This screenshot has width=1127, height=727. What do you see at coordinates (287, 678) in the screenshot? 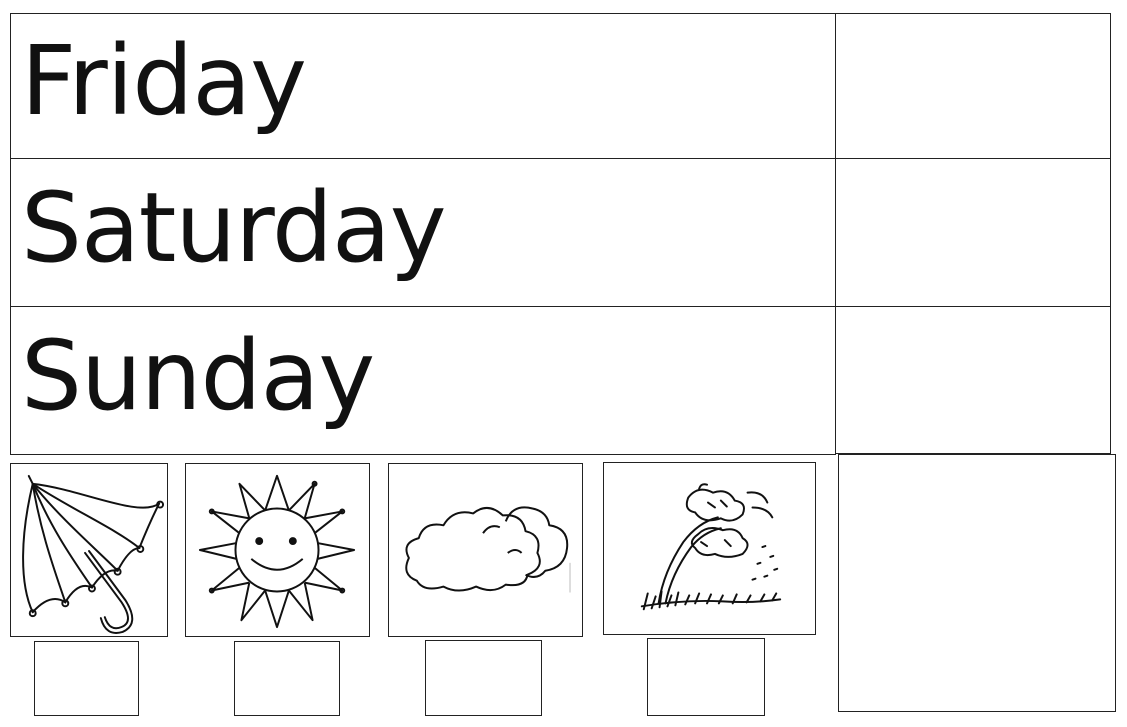
I see `picture-answer-box-sun` at bounding box center [287, 678].